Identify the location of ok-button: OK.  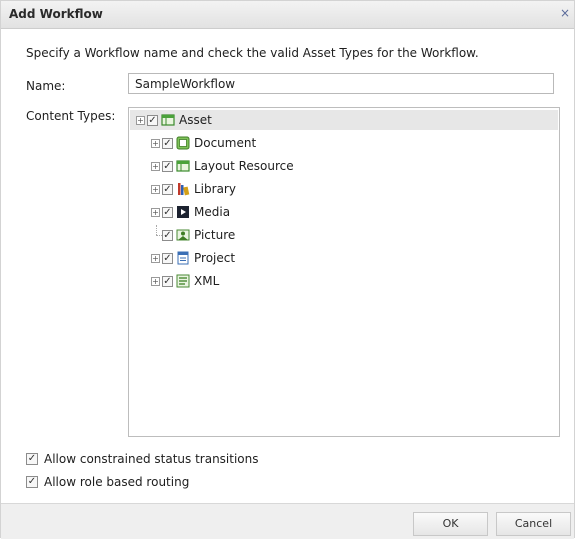
(450, 524).